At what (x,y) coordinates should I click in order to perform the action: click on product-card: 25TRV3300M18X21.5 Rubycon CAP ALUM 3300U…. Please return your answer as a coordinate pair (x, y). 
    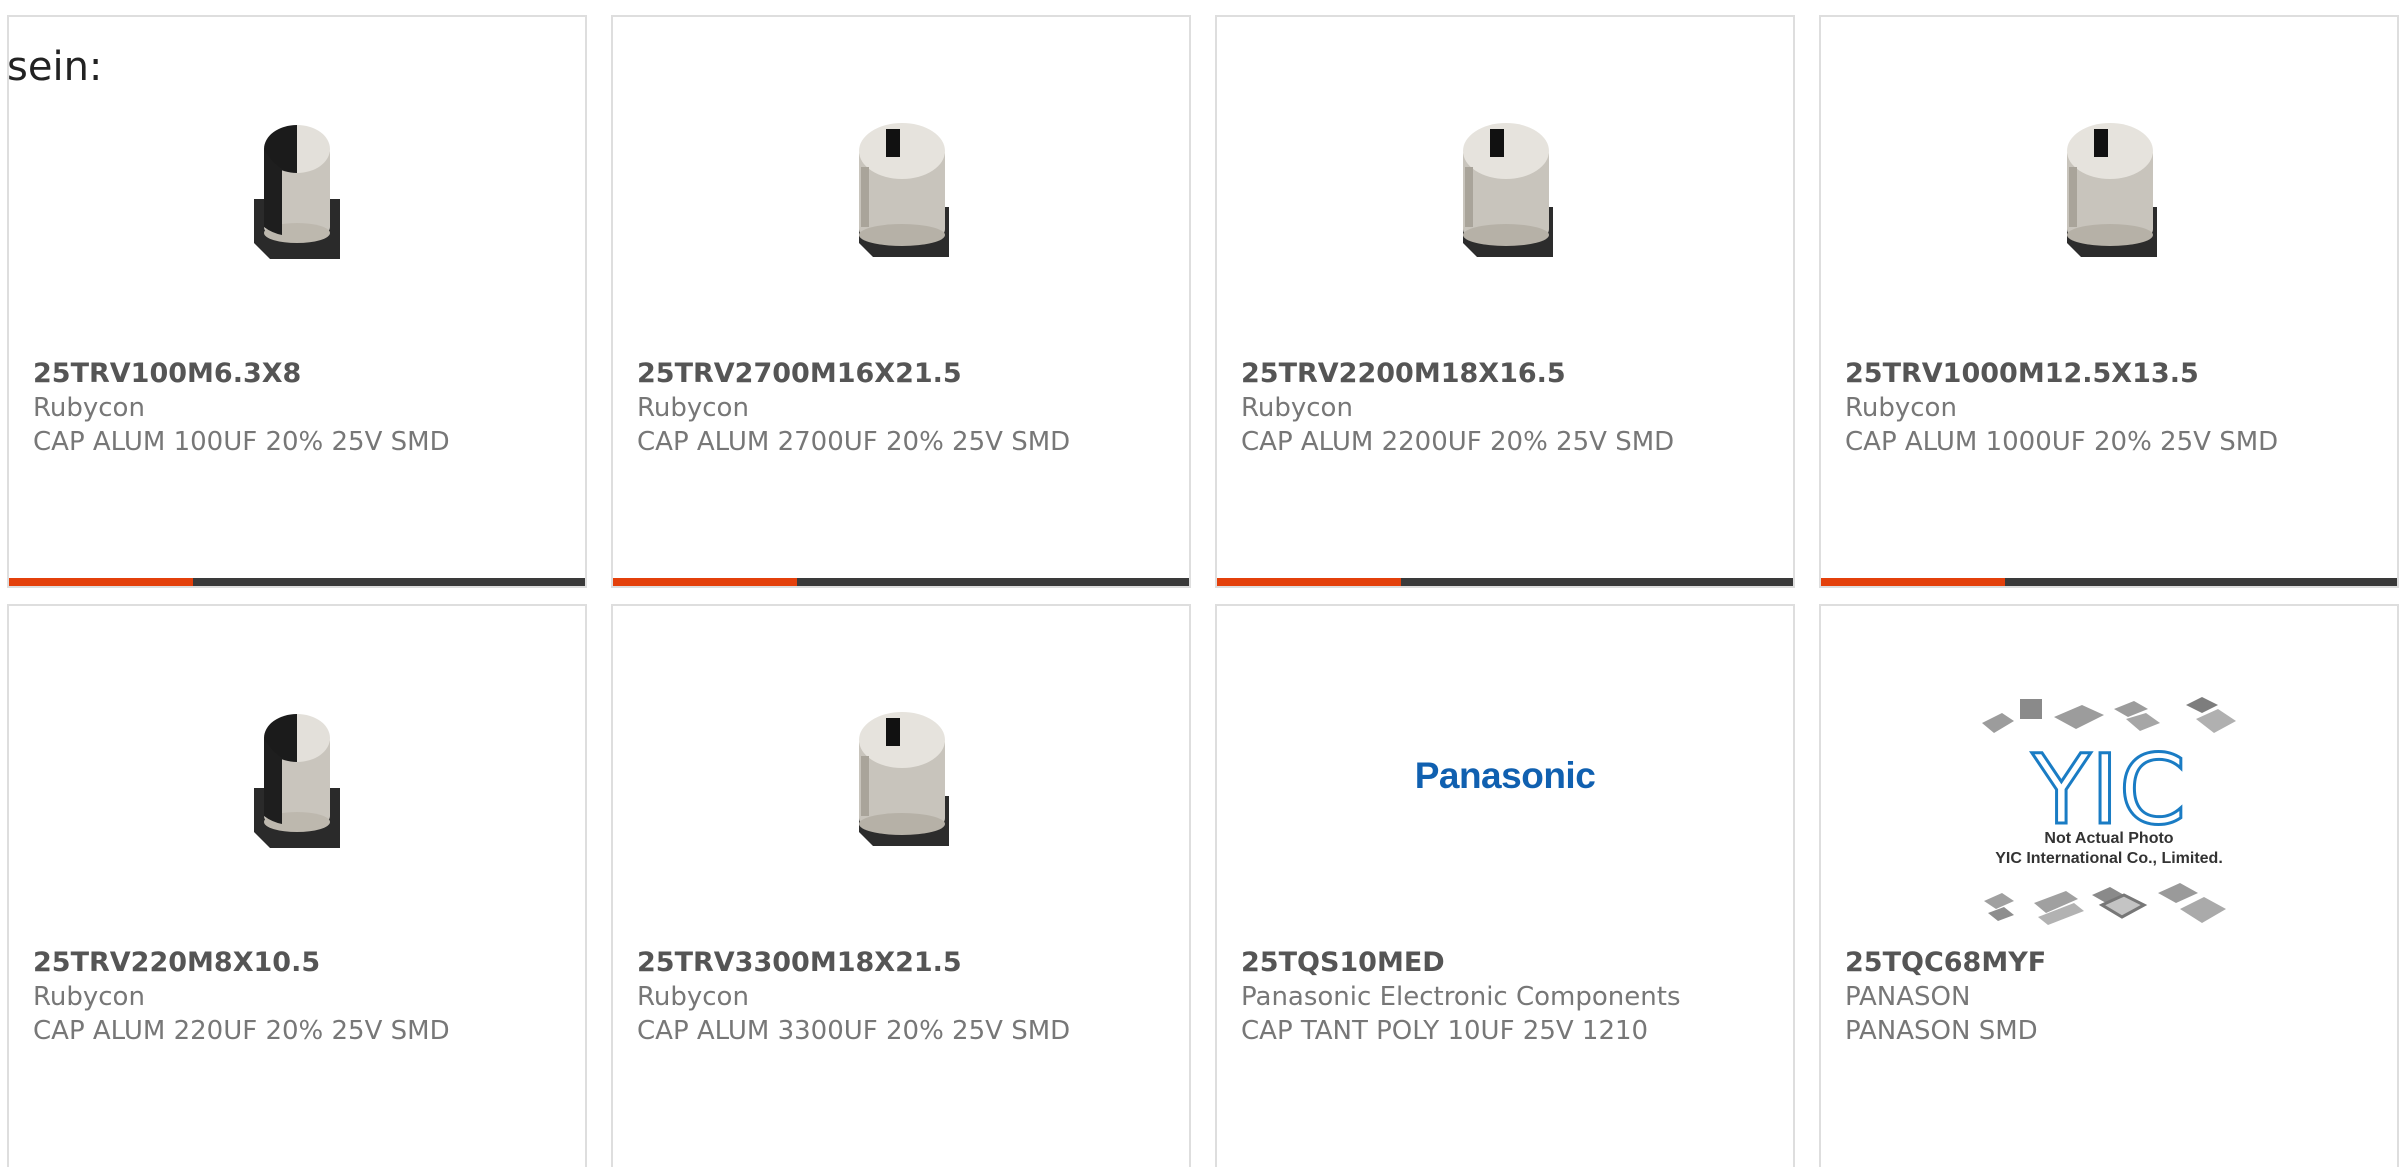
    Looking at the image, I should click on (901, 885).